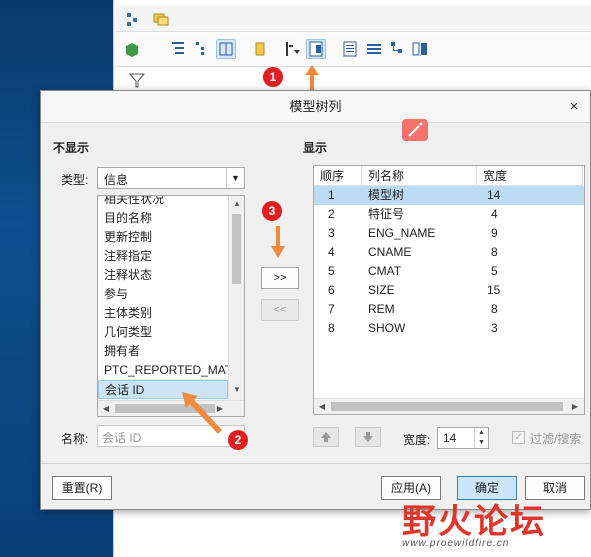 The width and height of the screenshot is (591, 557). Describe the element at coordinates (449, 252) in the screenshot. I see `table-row: 4 CNAME 8` at that location.